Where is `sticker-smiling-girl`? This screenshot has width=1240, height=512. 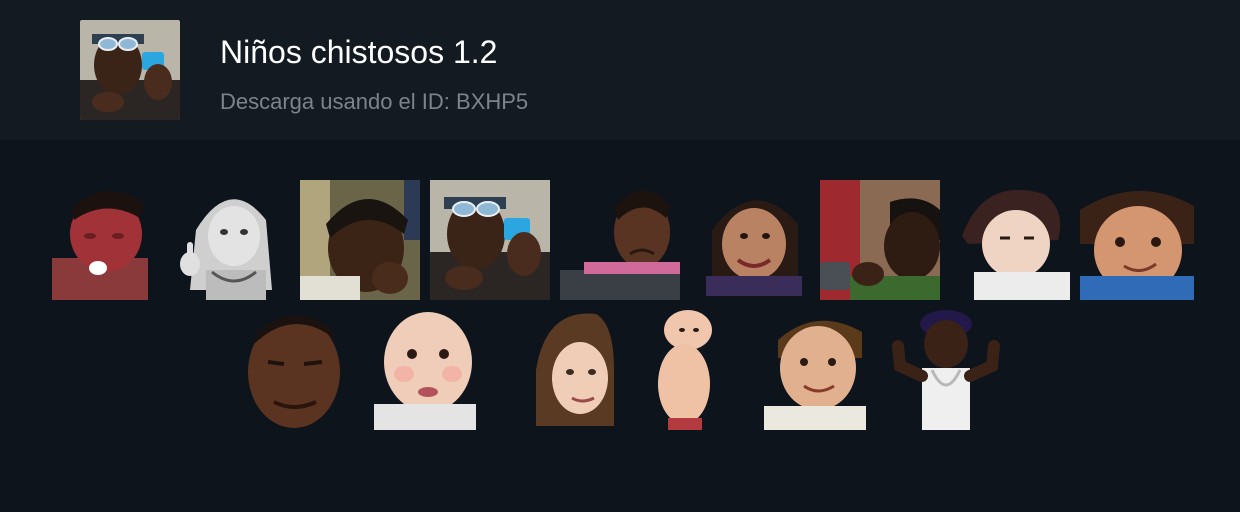 sticker-smiling-girl is located at coordinates (754, 238).